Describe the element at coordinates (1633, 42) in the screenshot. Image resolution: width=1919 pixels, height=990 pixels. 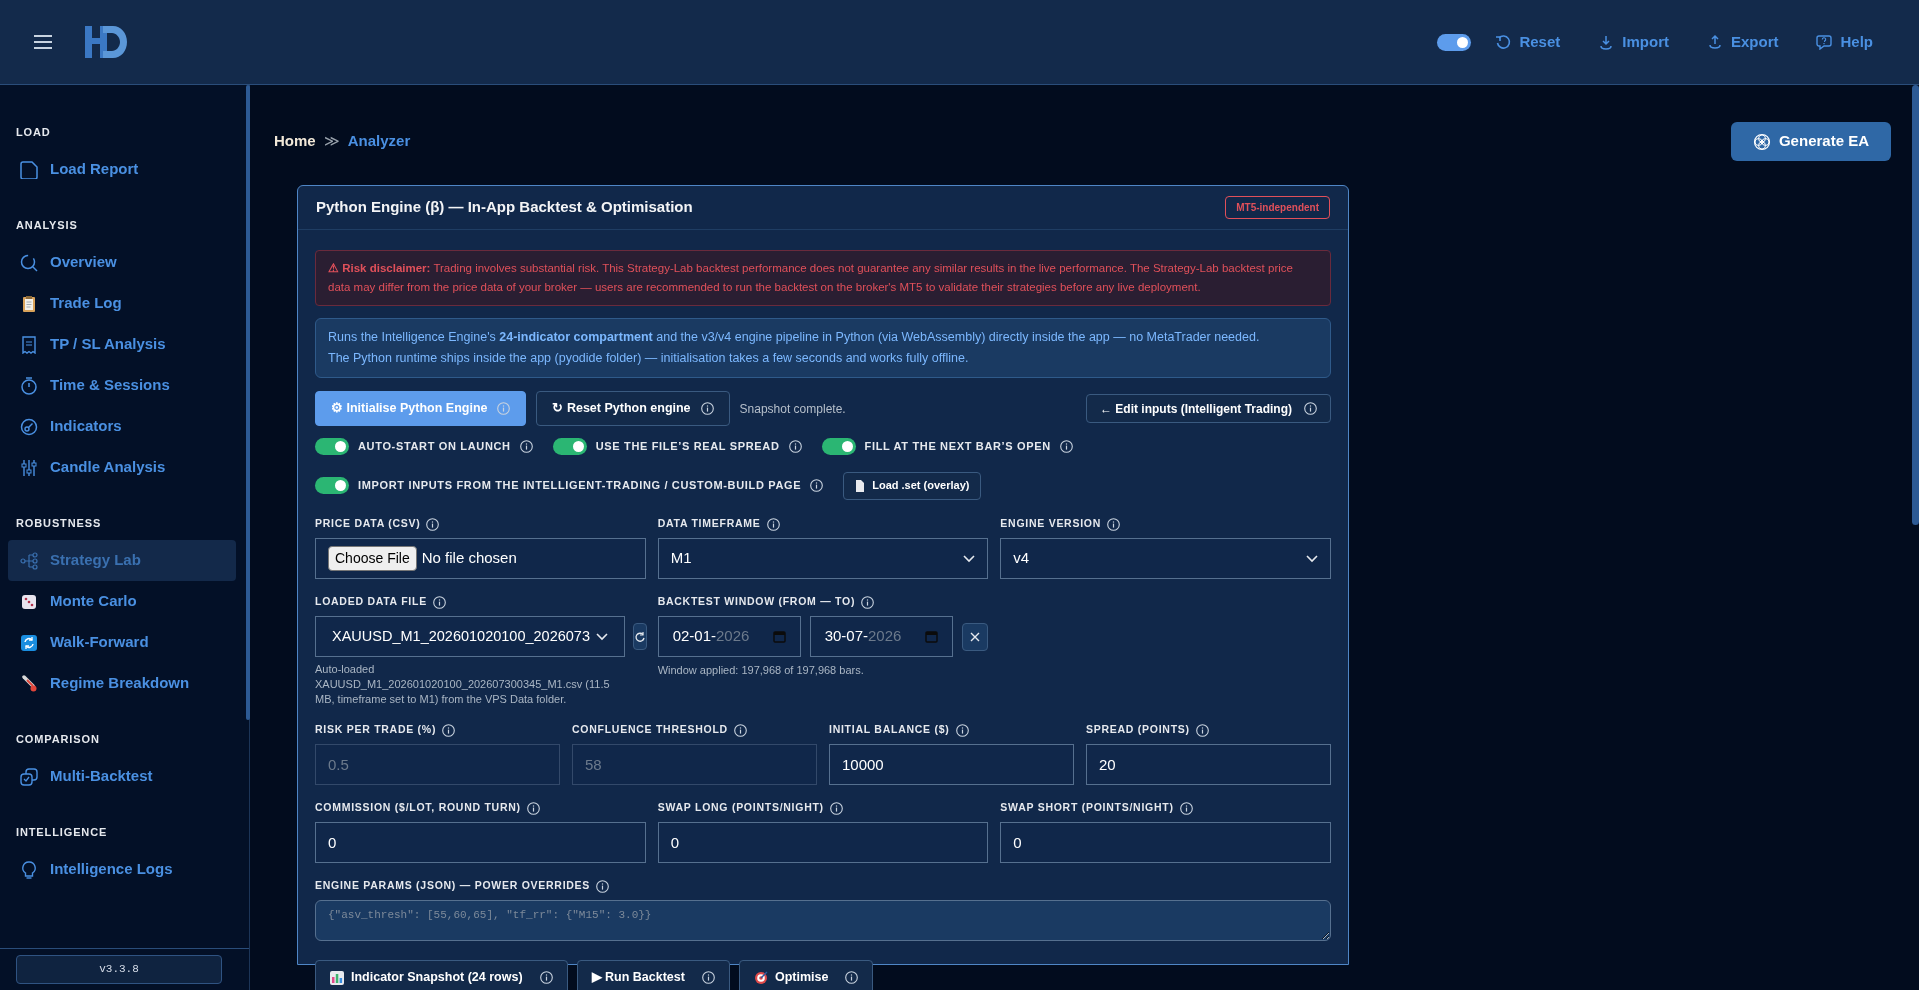
I see `header-action-button: Import` at that location.